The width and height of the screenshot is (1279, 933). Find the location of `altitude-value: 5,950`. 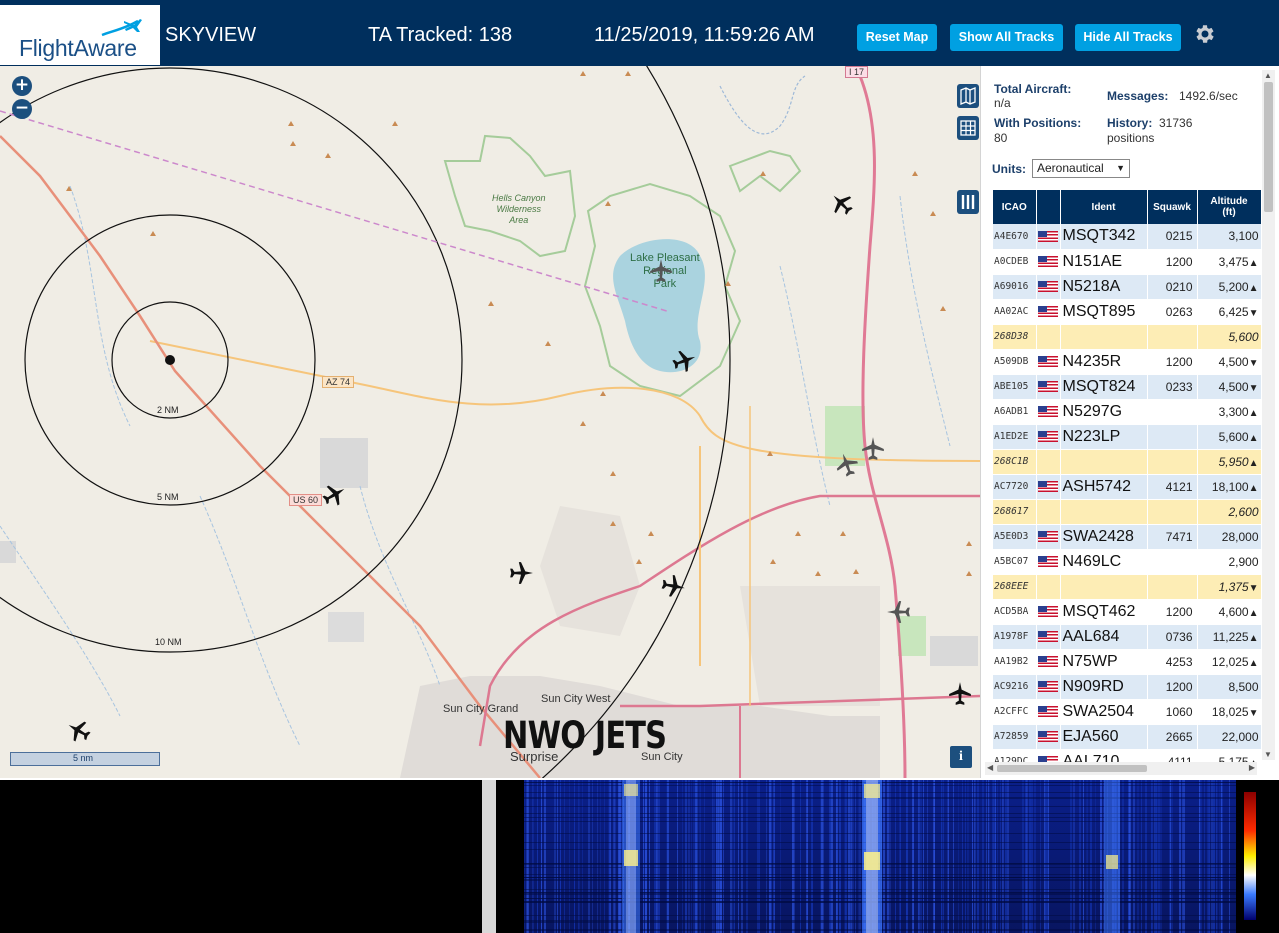

altitude-value: 5,950 is located at coordinates (1233, 461).